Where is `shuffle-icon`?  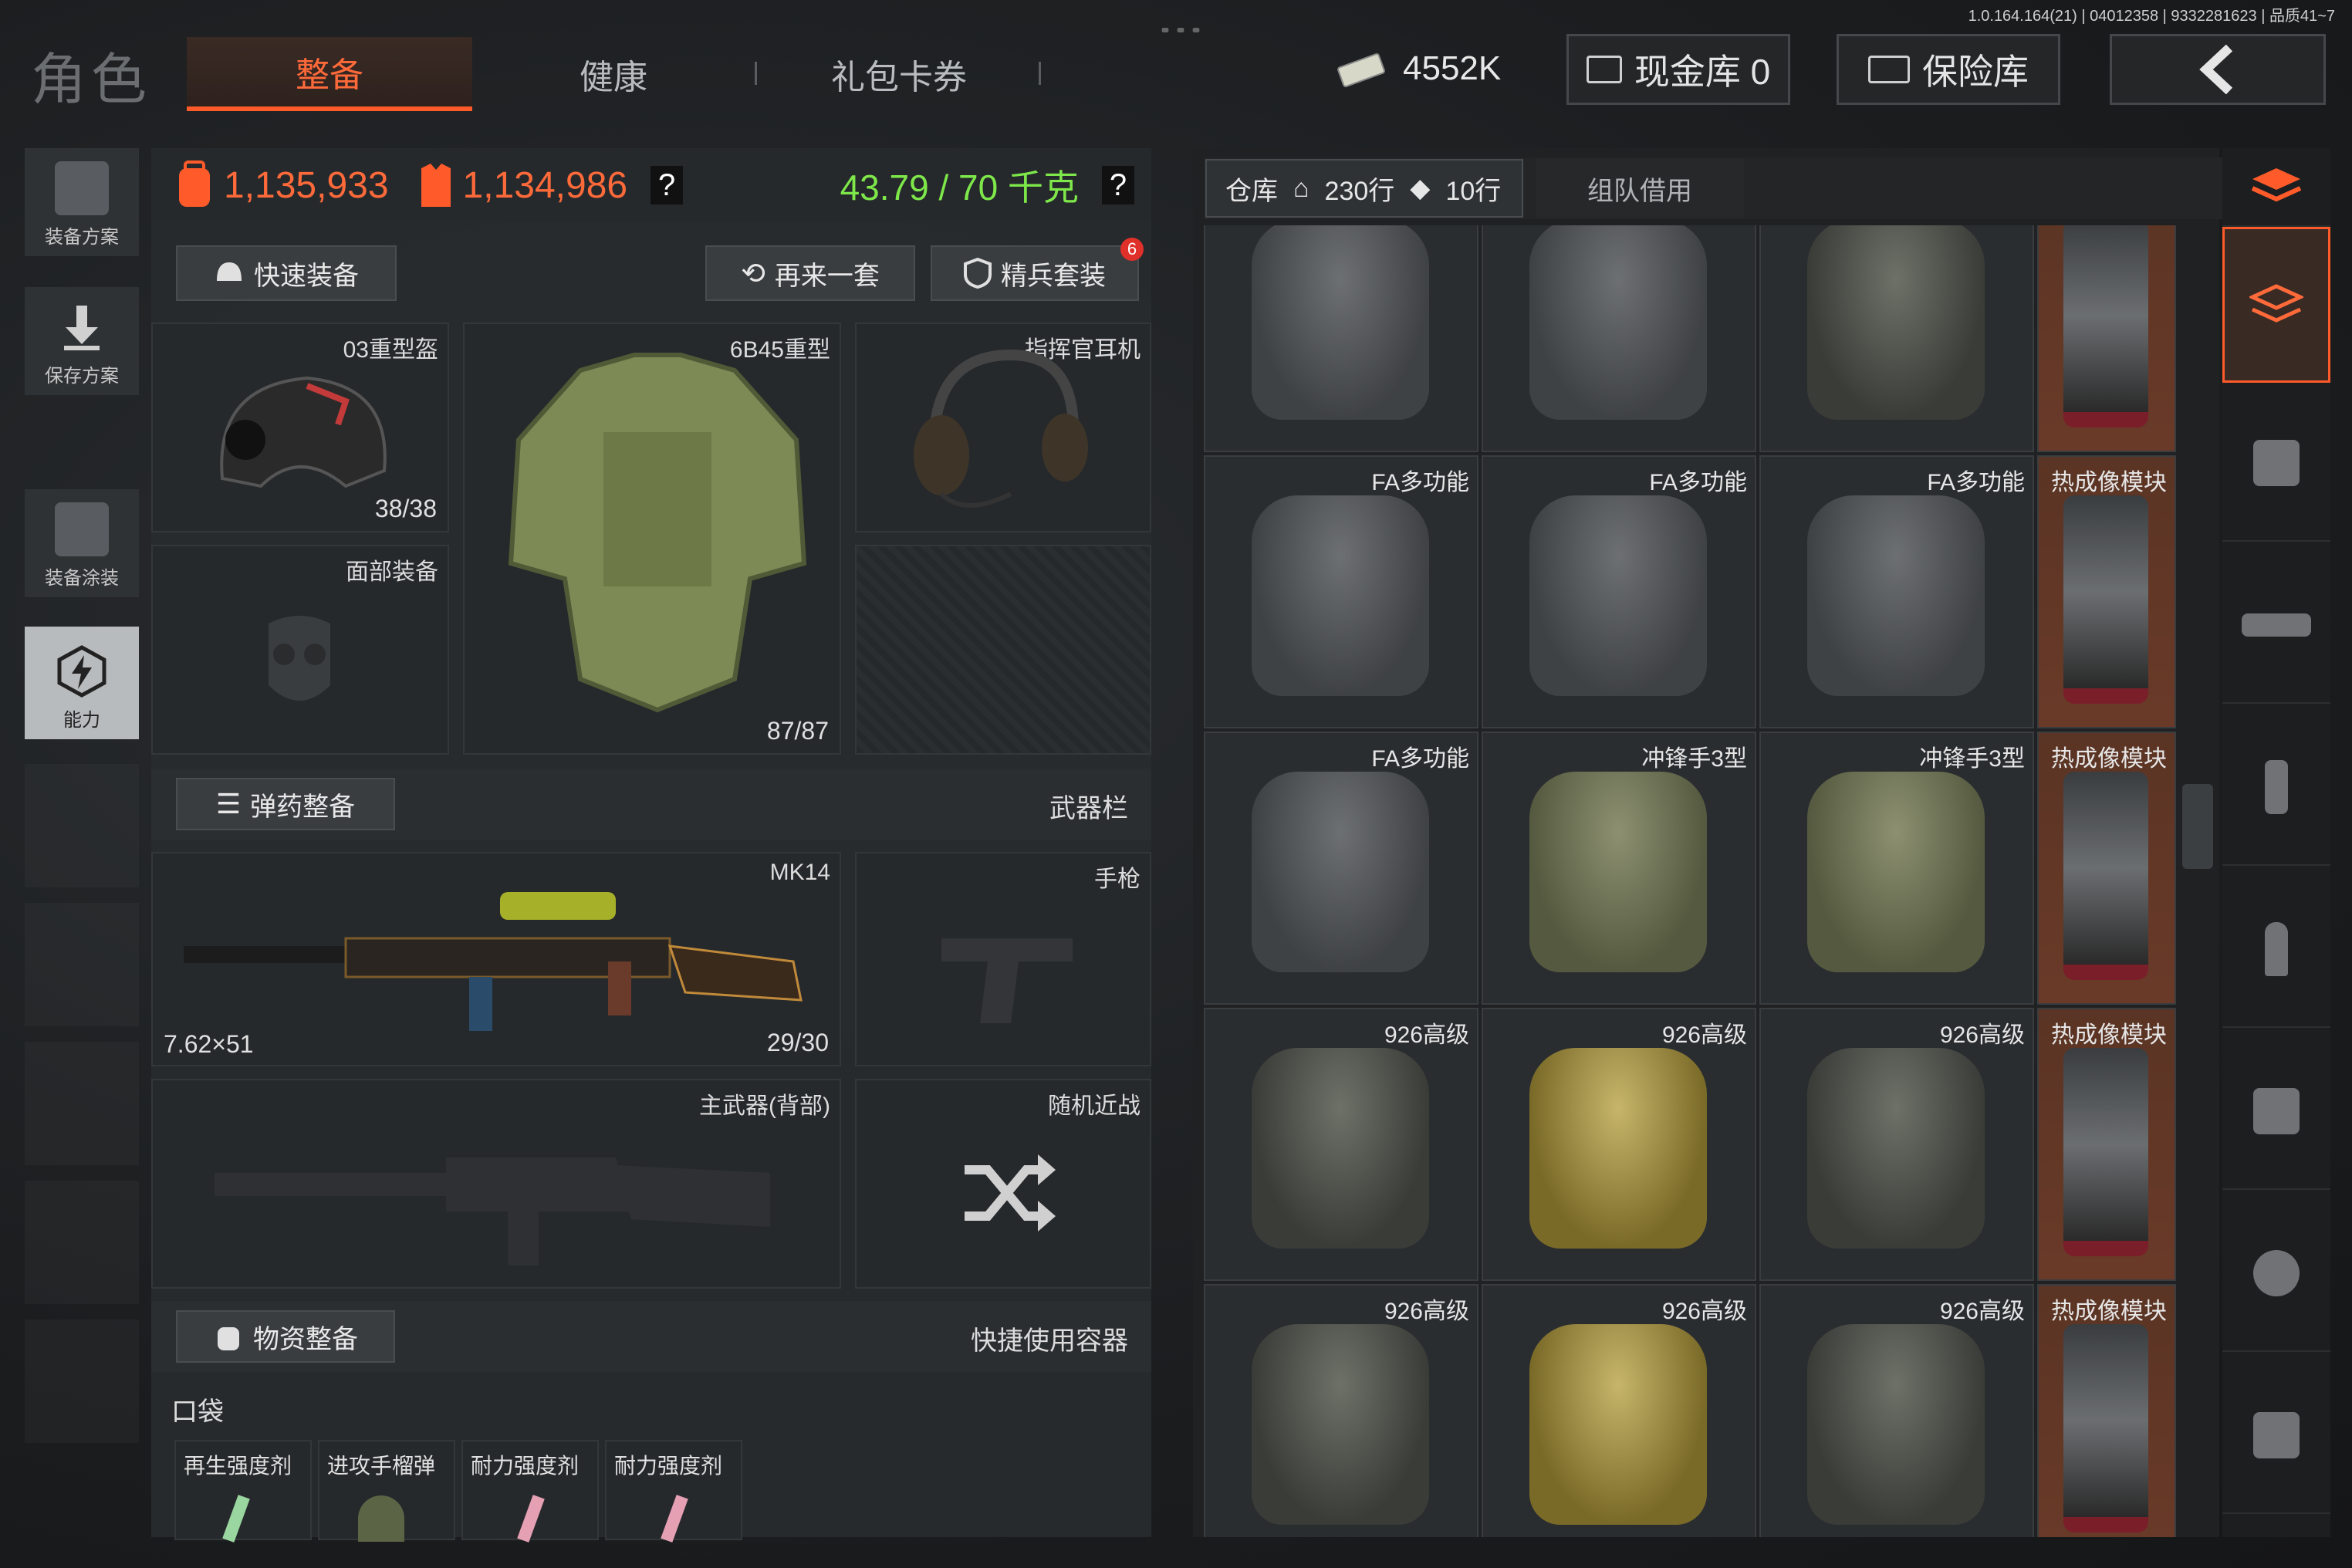 shuffle-icon is located at coordinates (1010, 1193).